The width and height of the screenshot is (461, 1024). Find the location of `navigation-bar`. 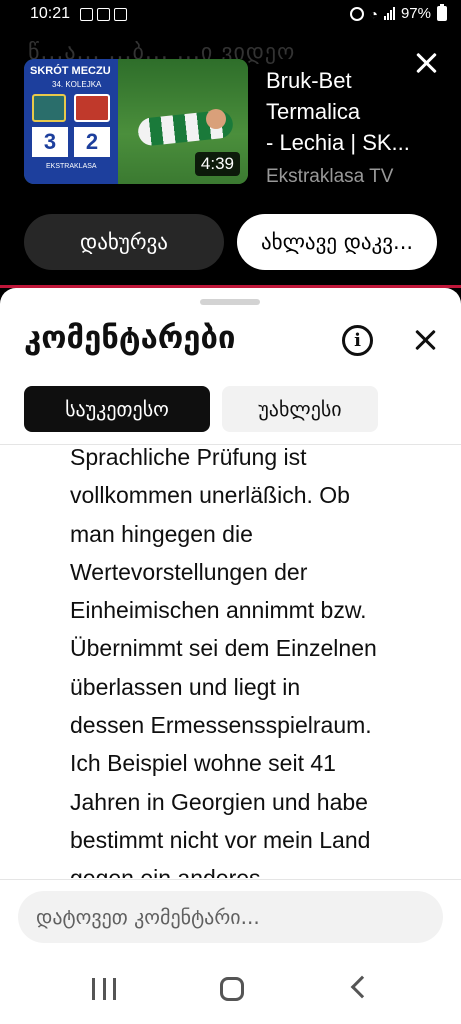

navigation-bar is located at coordinates (230, 992).